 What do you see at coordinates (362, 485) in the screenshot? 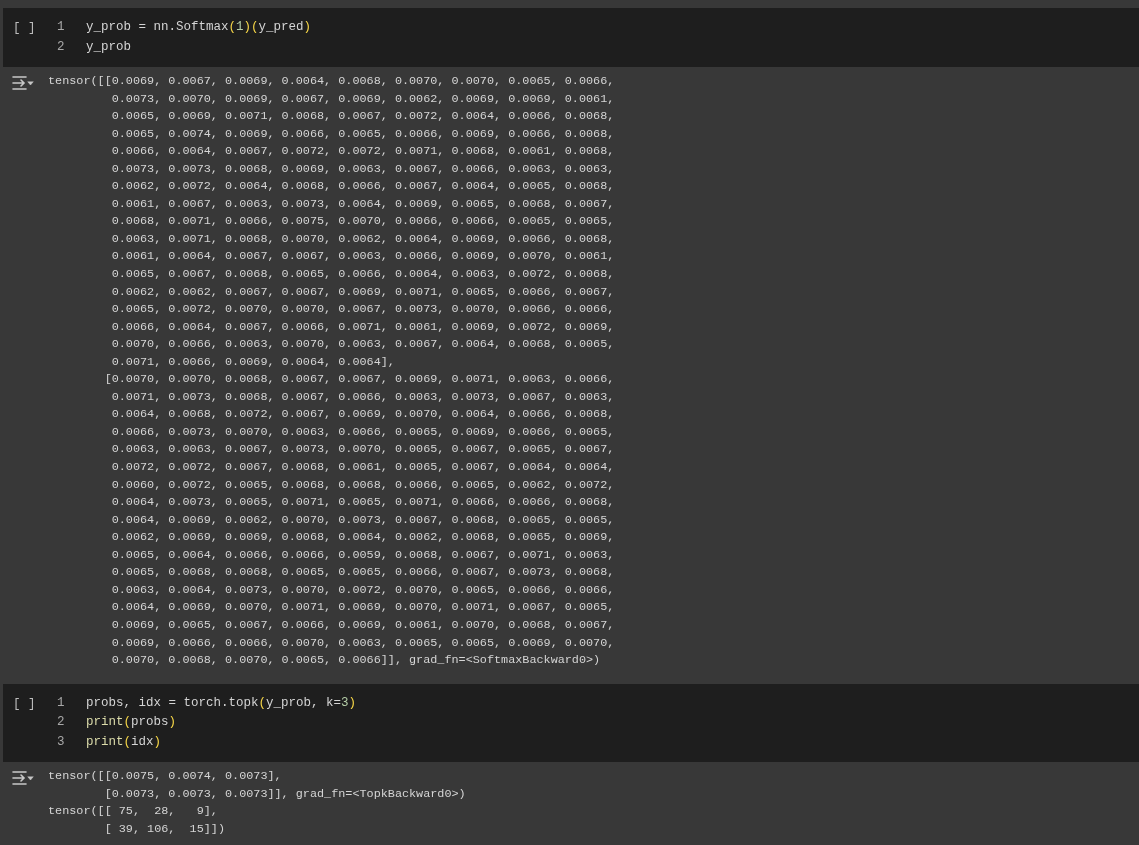
I see `output-line: 0.0060, 0.0072, 0.0065, 0.0068, 0.0068, 0.0066, 0.0065, 0.0062, 0.0072,` at bounding box center [362, 485].